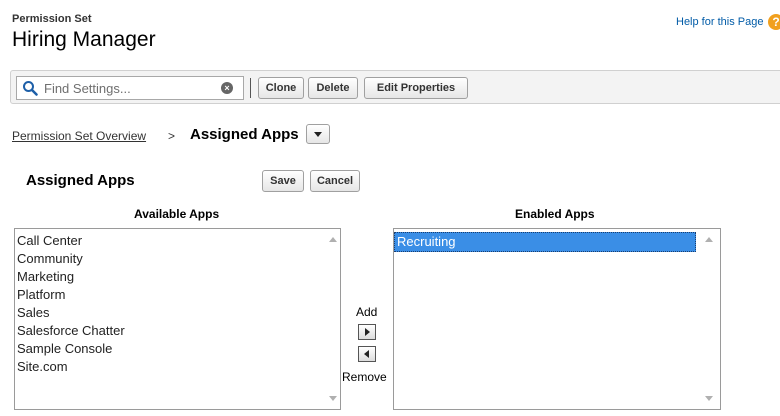  I want to click on list-item: Marketing, so click(177, 277).